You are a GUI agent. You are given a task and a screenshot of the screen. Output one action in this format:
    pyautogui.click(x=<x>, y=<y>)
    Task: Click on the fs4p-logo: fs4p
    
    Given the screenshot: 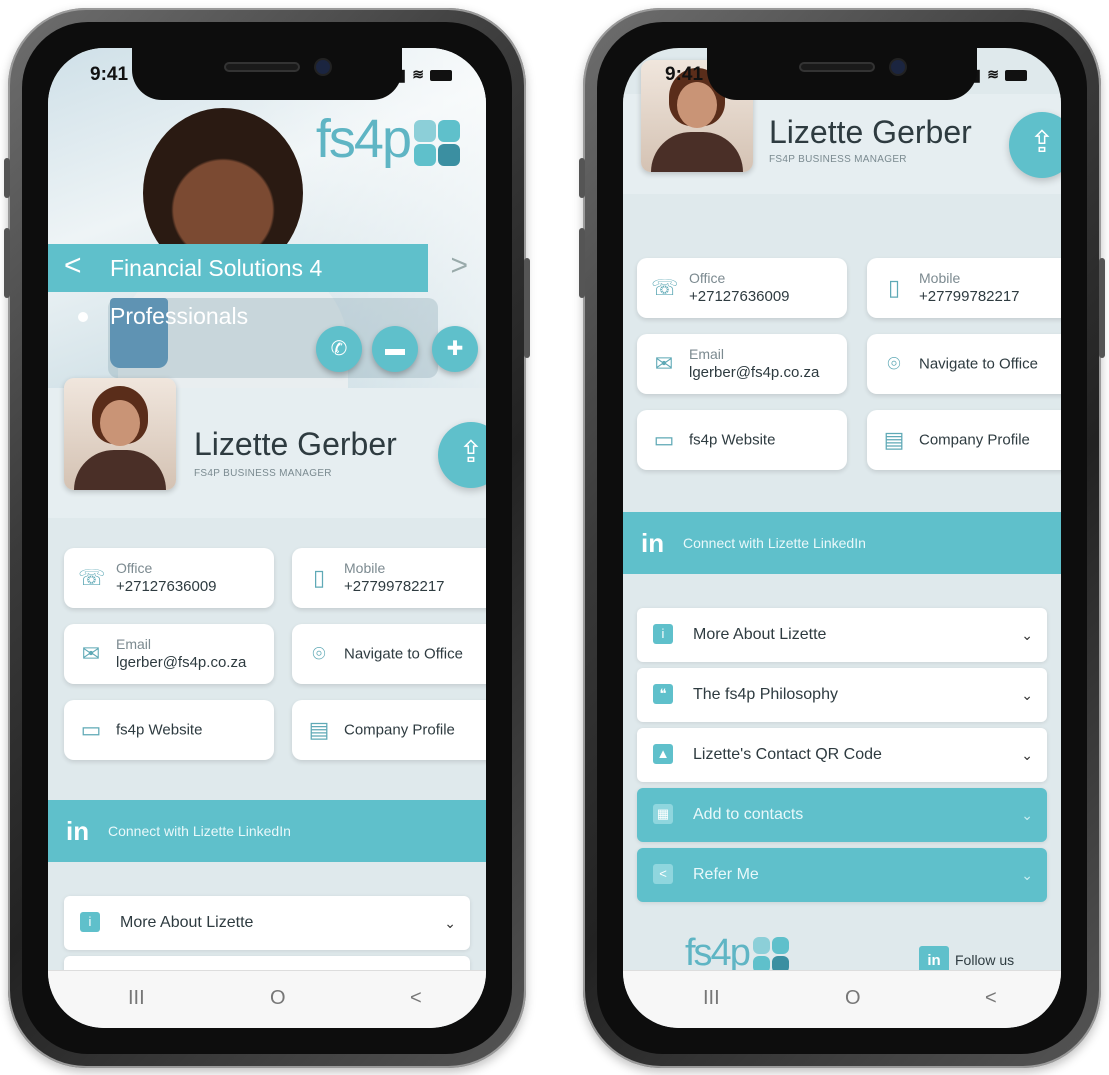 What is the action you would take?
    pyautogui.click(x=388, y=139)
    